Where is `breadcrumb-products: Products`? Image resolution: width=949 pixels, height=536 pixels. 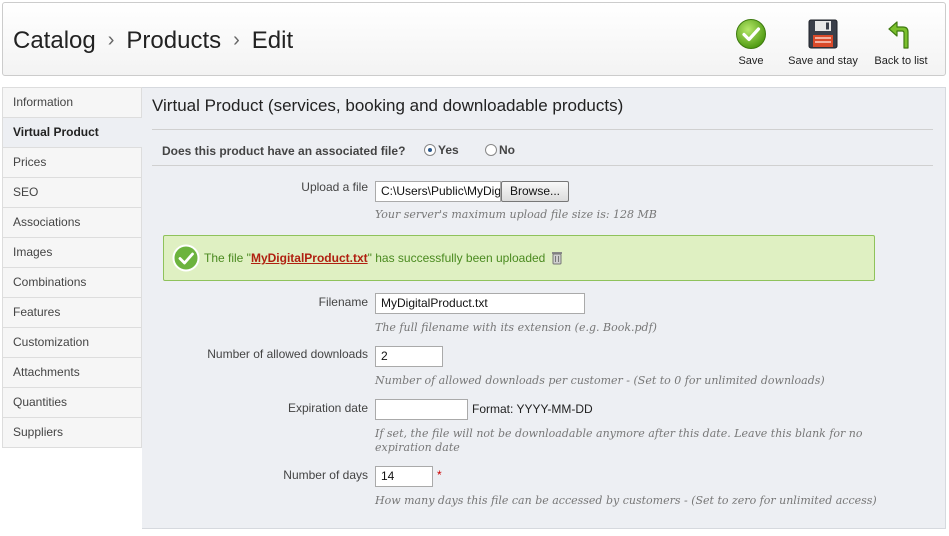
breadcrumb-products: Products is located at coordinates (173, 40).